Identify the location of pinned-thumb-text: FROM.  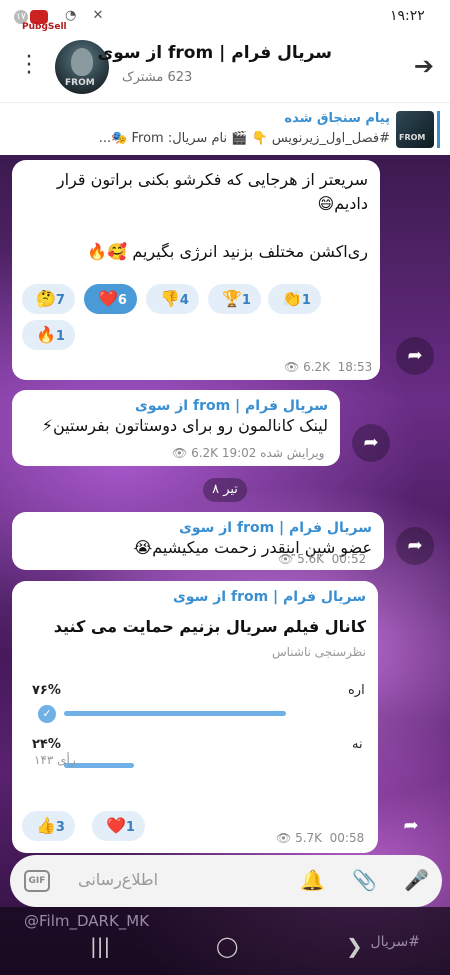
(412, 137).